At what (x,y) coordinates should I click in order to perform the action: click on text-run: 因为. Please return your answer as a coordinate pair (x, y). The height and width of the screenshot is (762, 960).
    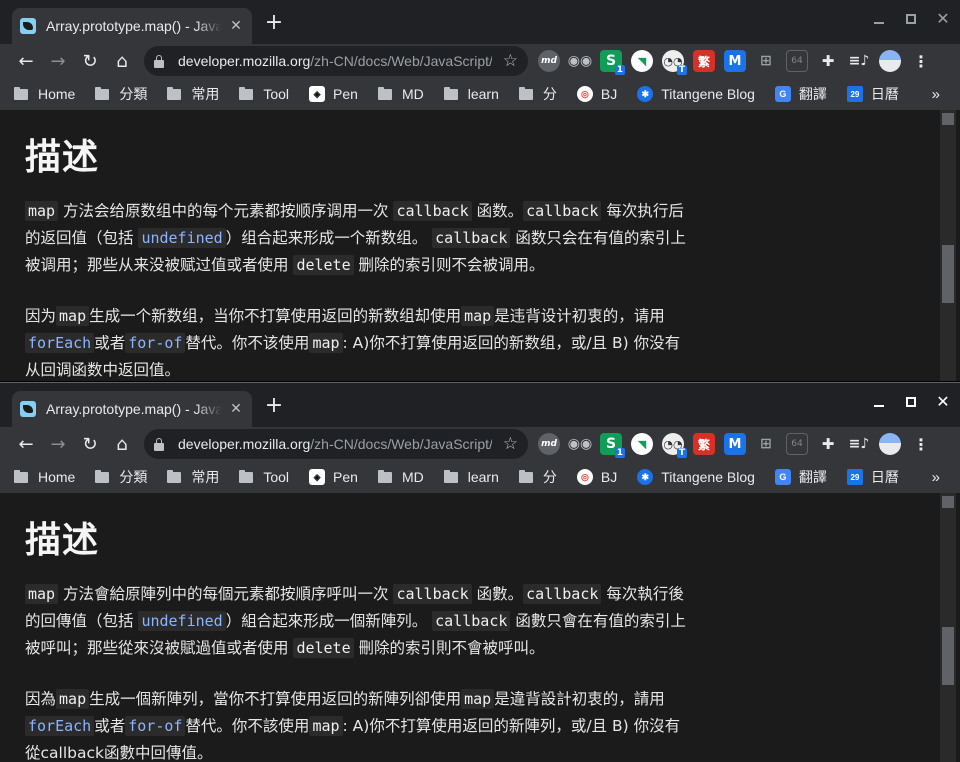
    Looking at the image, I should click on (41, 316).